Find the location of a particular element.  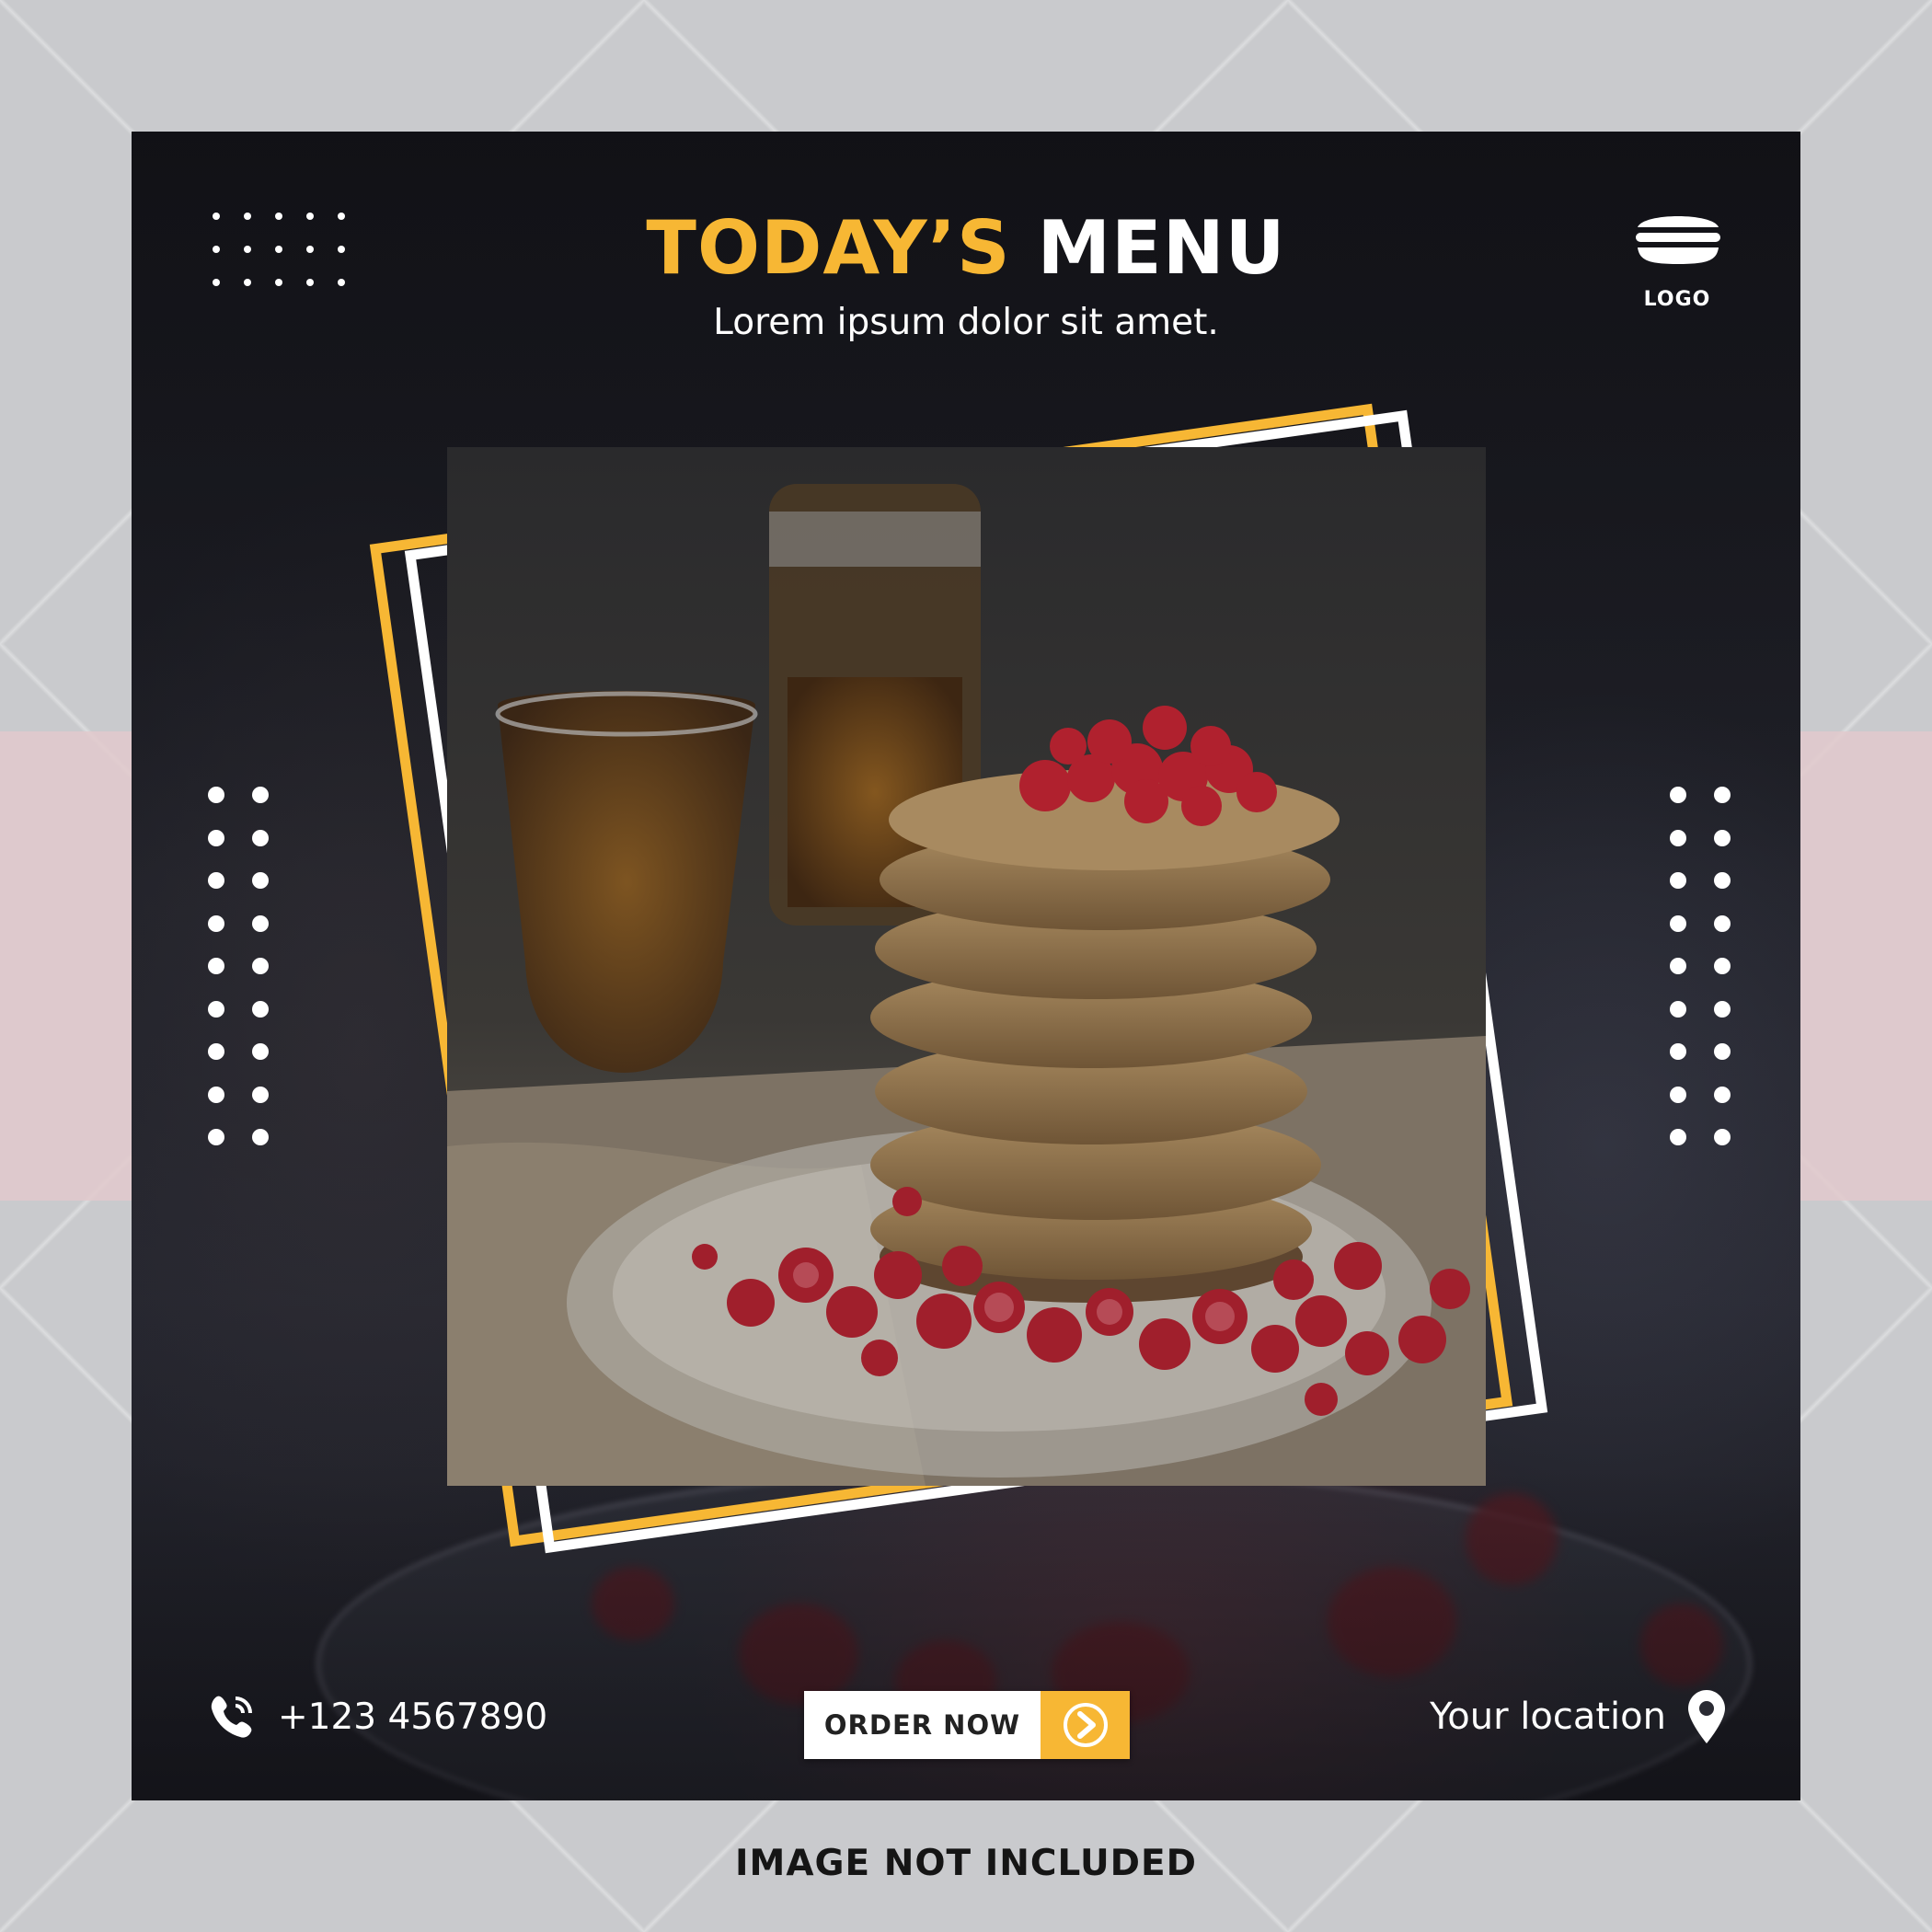

location-text: Your location is located at coordinates (1548, 1717).